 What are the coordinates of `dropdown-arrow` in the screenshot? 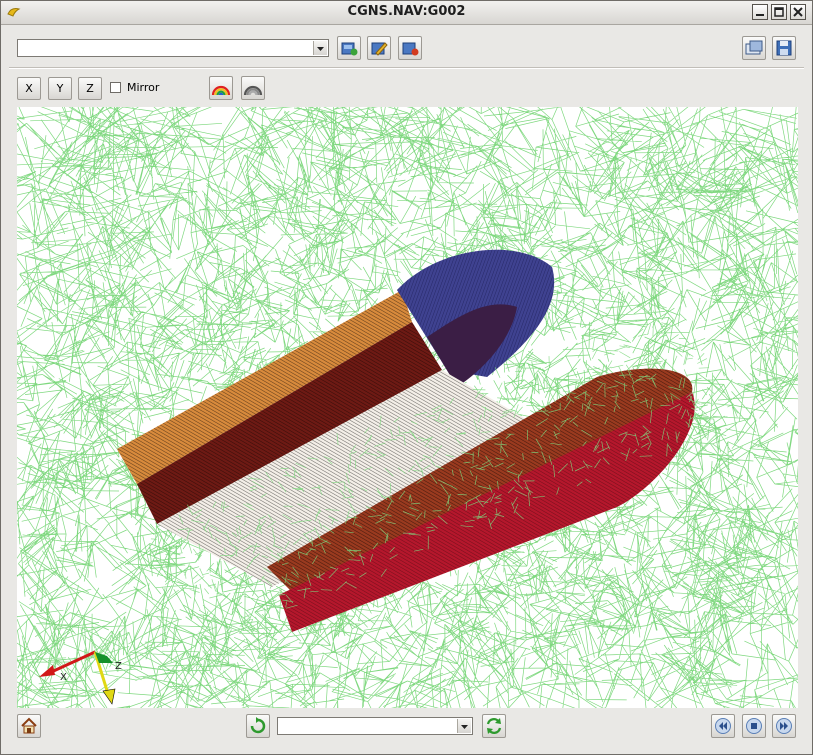 It's located at (320, 48).